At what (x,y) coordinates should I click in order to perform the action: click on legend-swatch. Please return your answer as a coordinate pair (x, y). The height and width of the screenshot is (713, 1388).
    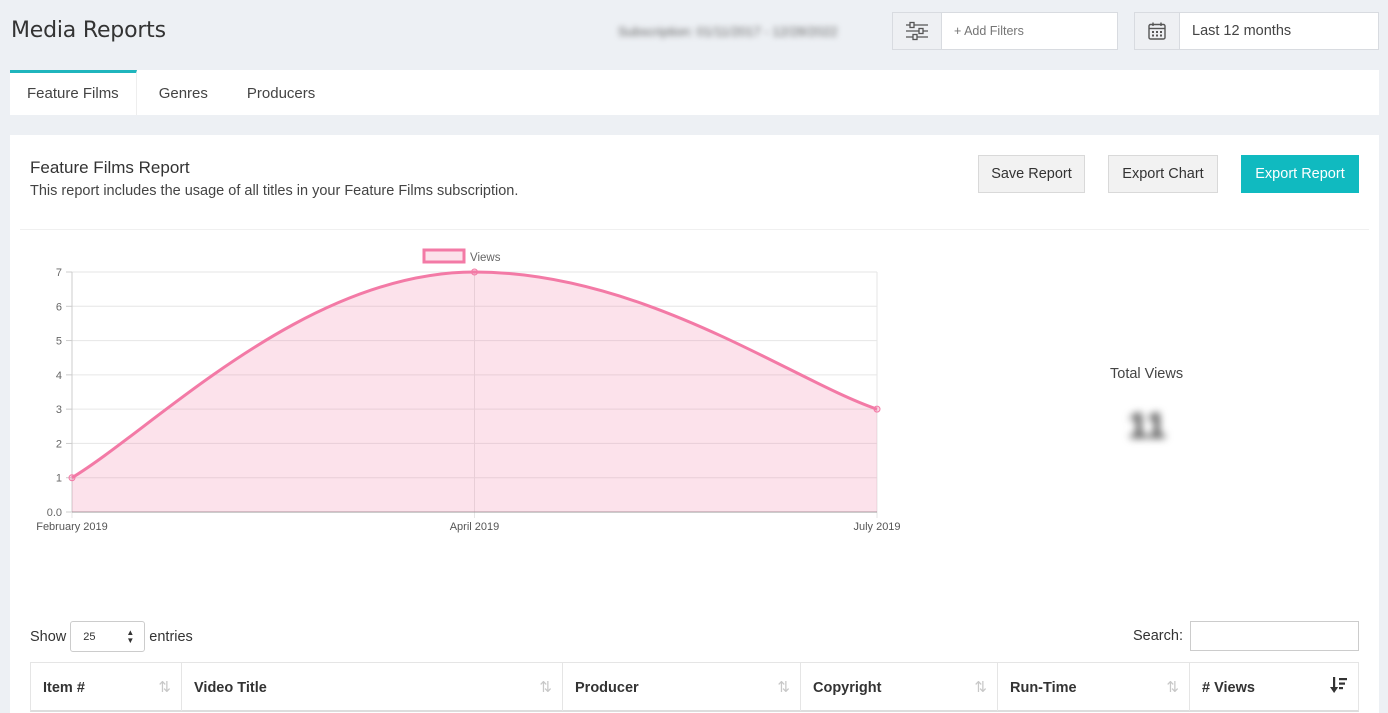
    Looking at the image, I should click on (444, 256).